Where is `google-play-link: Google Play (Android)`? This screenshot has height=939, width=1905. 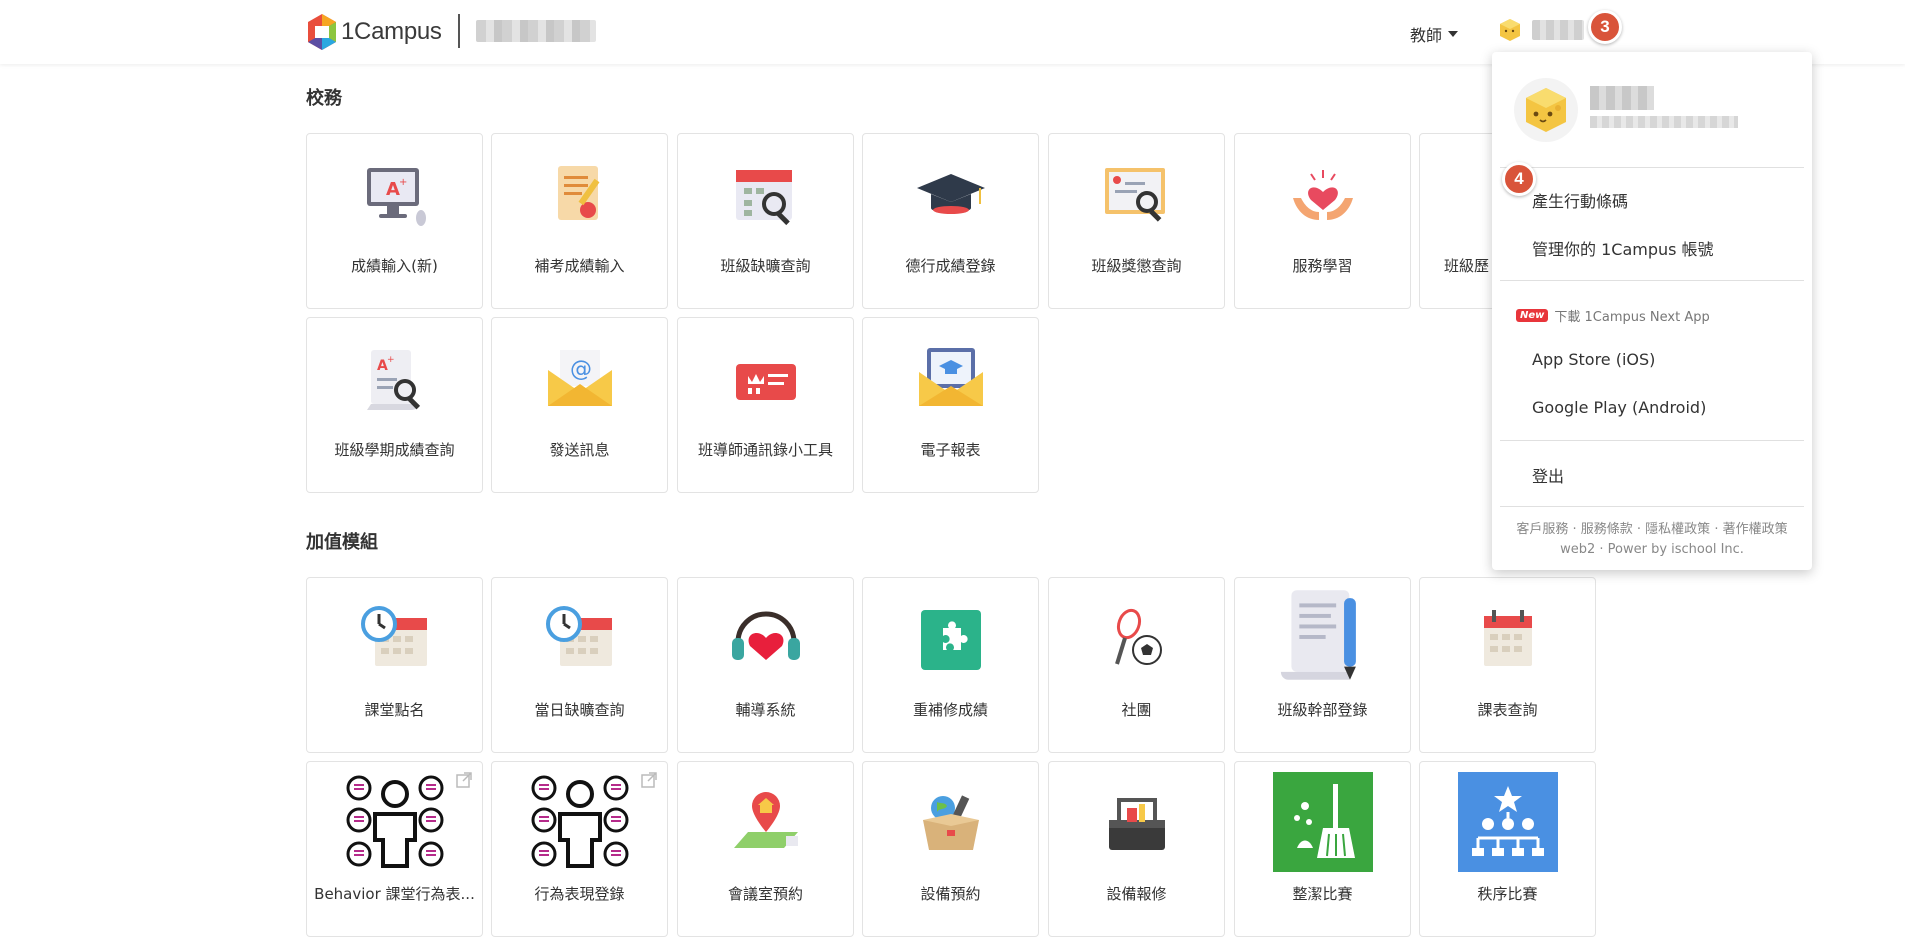
google-play-link: Google Play (Android) is located at coordinates (1619, 407).